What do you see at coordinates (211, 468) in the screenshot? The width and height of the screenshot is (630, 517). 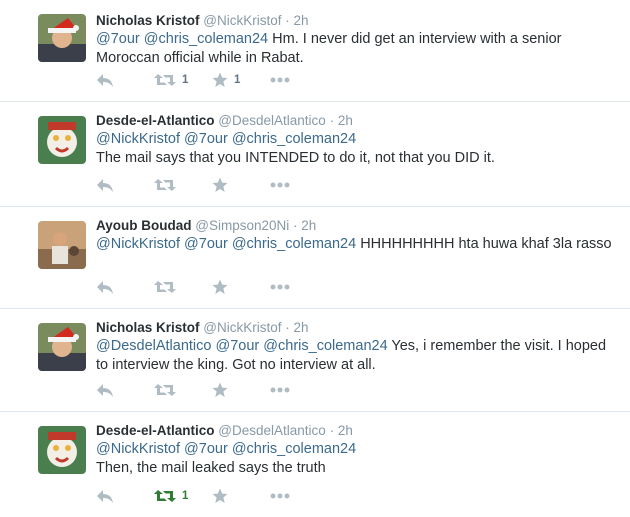 I see `tweet-body: Then, the mail leaked says the truth` at bounding box center [211, 468].